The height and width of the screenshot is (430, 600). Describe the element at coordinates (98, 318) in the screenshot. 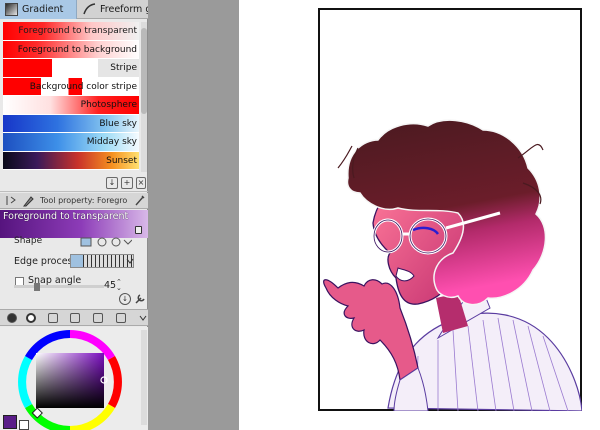

I see `approximate-color-tab` at that location.